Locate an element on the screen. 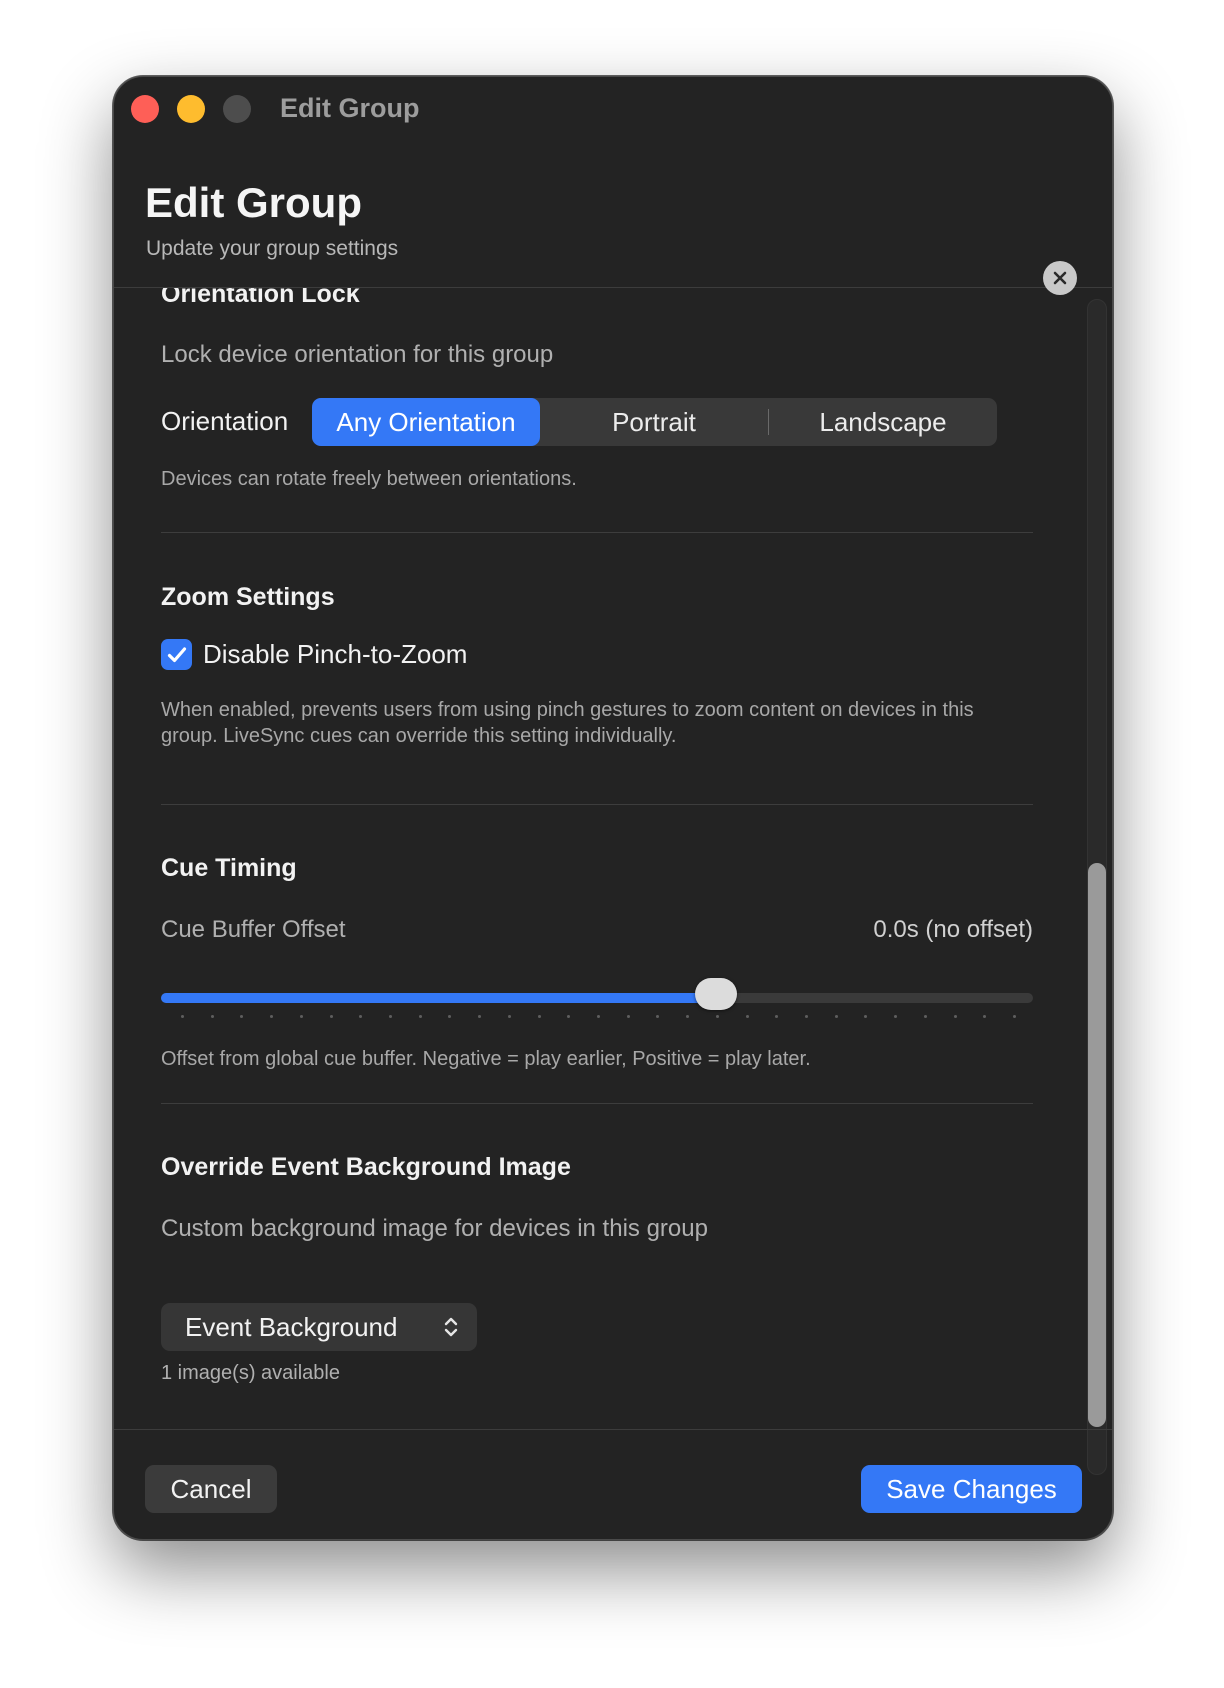 The height and width of the screenshot is (1688, 1224). window-title: Edit Group is located at coordinates (350, 108).